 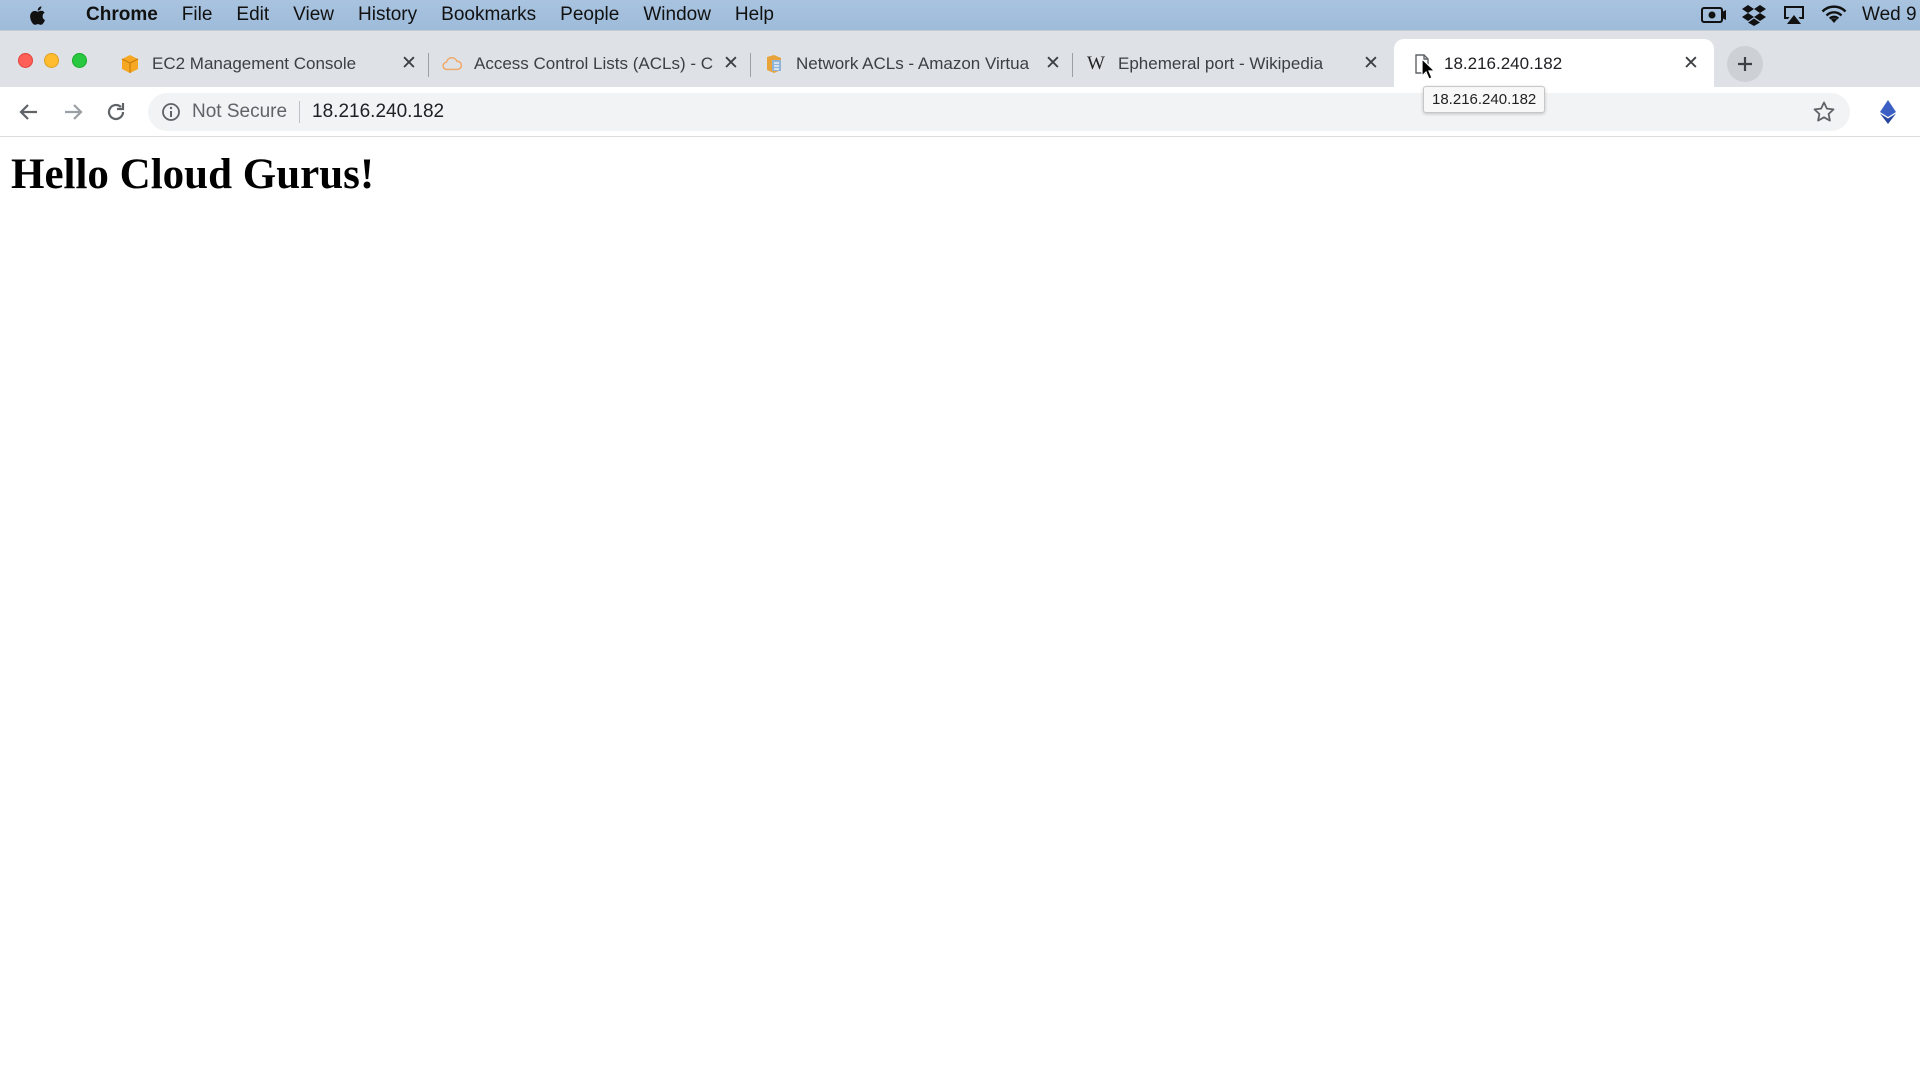 I want to click on apple-icon, so click(x=37, y=15).